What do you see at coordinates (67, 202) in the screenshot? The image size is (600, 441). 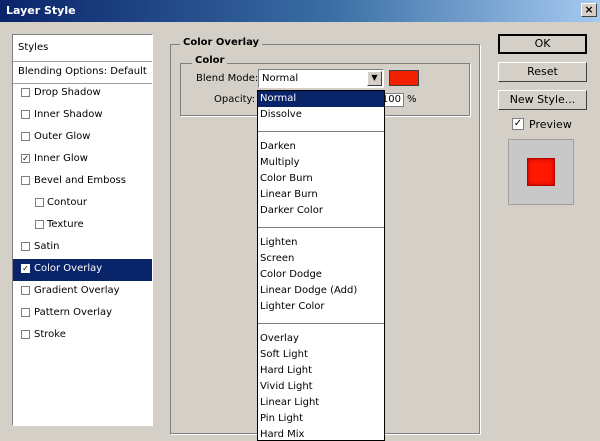 I see `style-item-label: Contour` at bounding box center [67, 202].